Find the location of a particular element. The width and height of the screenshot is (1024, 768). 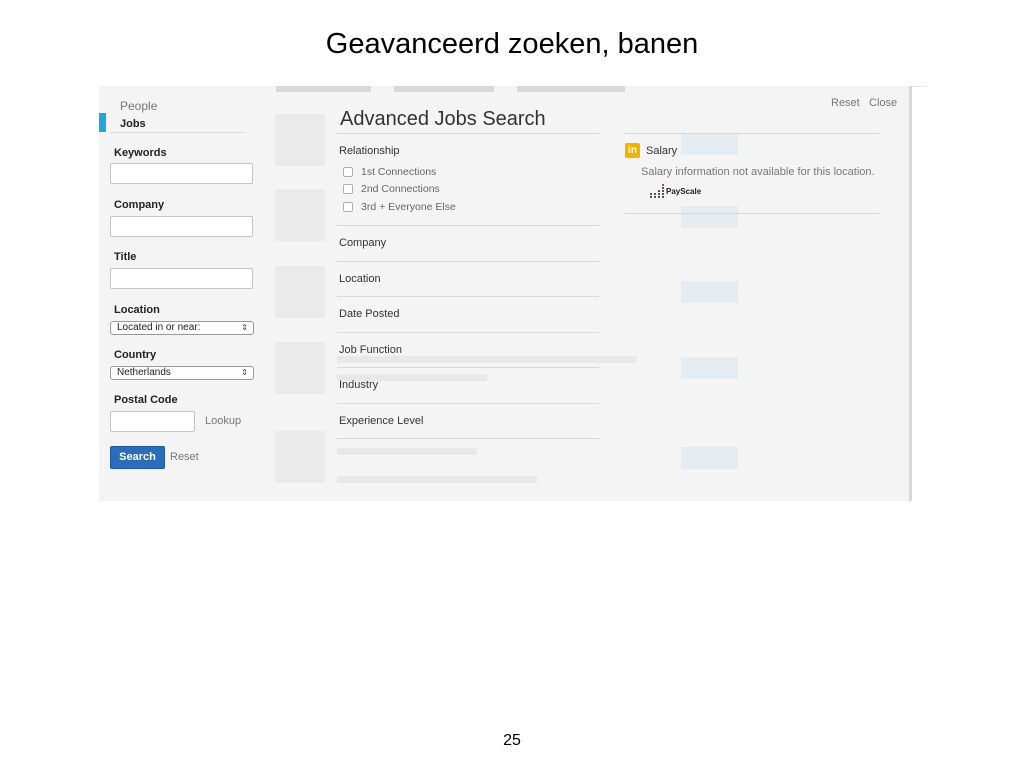

section-company: Company is located at coordinates (362, 243).